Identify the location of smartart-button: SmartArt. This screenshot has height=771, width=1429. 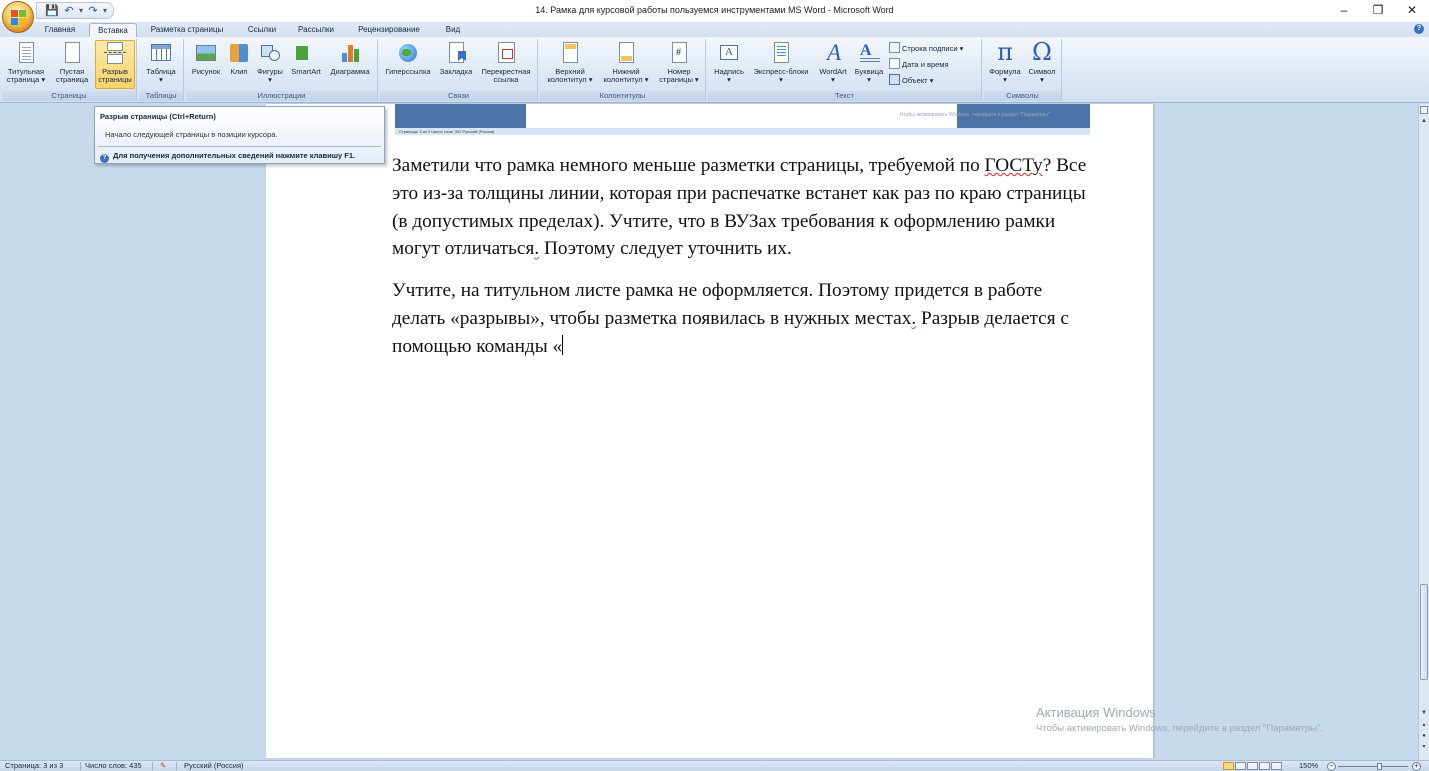
(306, 65).